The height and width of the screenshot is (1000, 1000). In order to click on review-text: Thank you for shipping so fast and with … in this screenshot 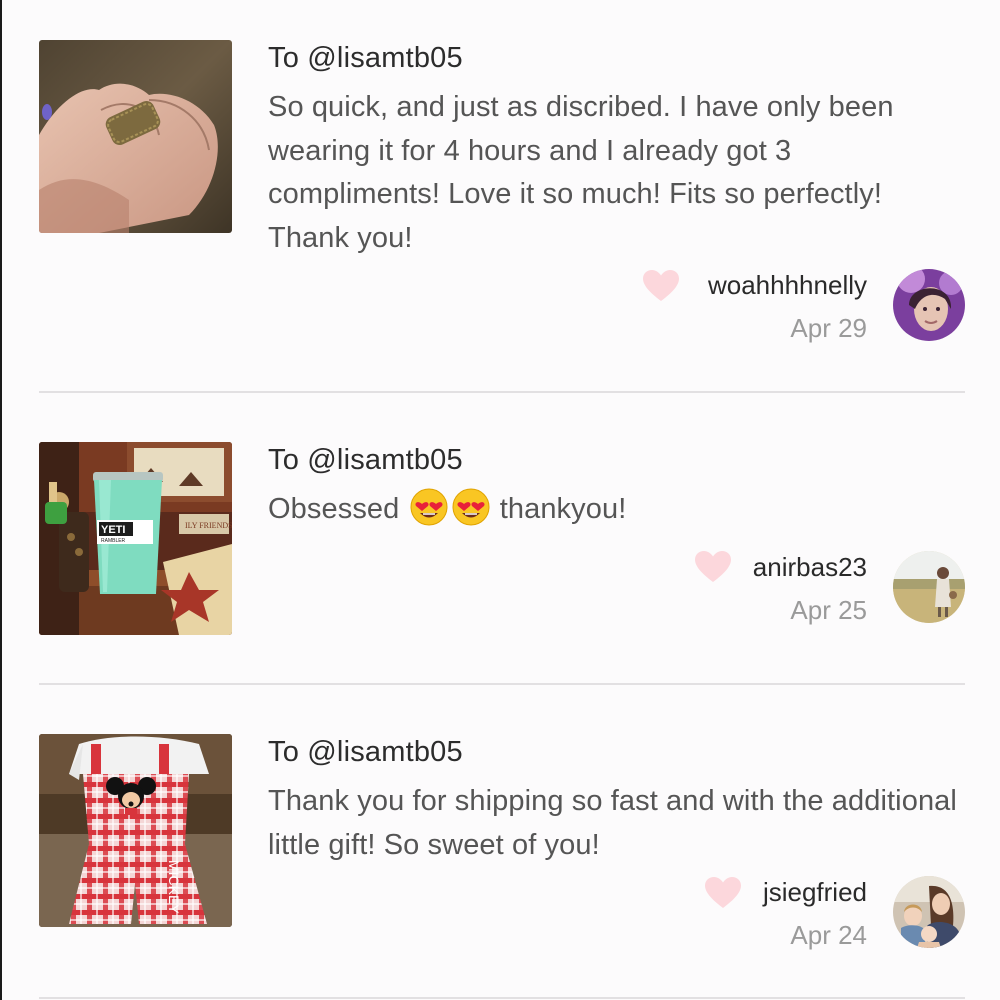, I will do `click(612, 823)`.